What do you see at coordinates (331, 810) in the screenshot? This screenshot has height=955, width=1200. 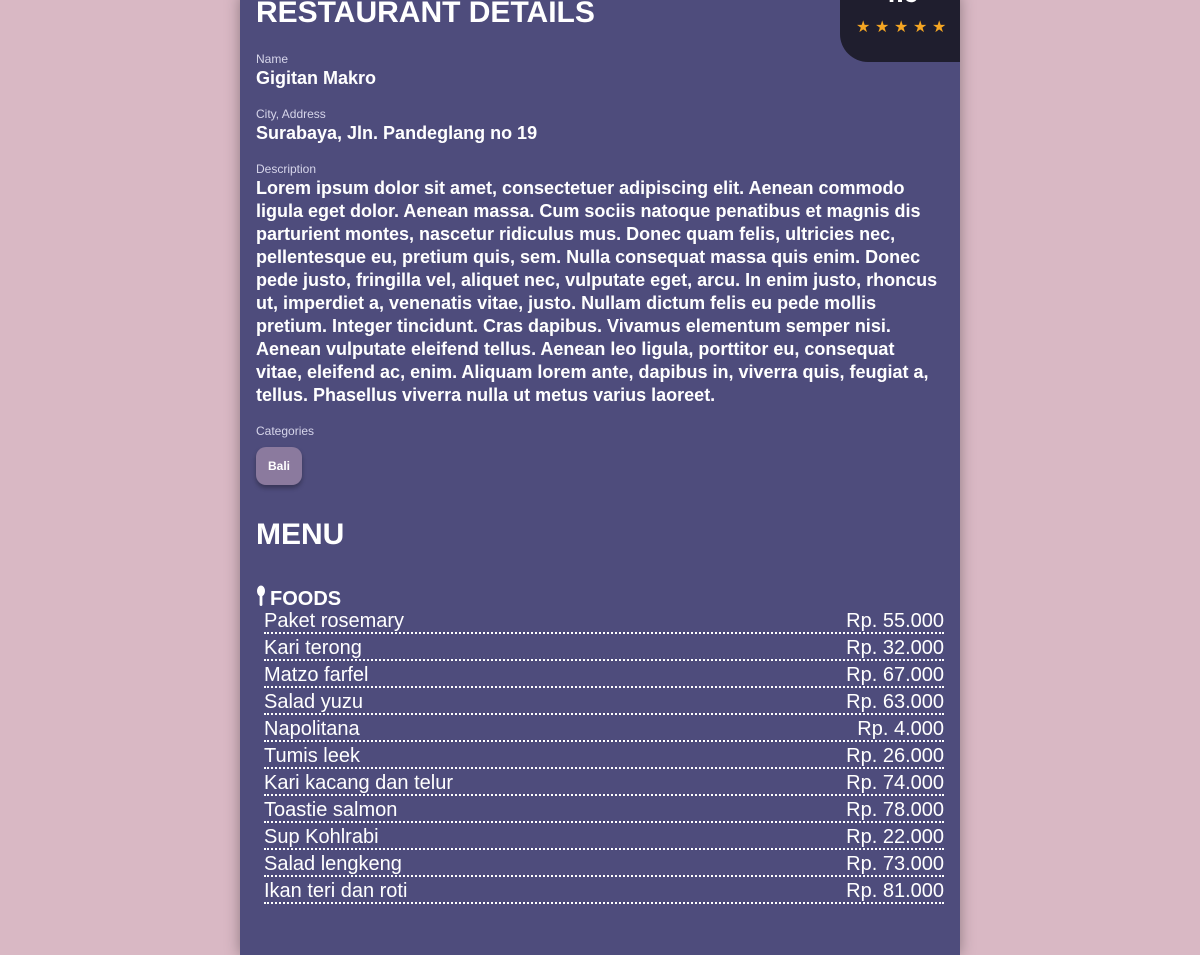 I see `food-name: Toastie salmon` at bounding box center [331, 810].